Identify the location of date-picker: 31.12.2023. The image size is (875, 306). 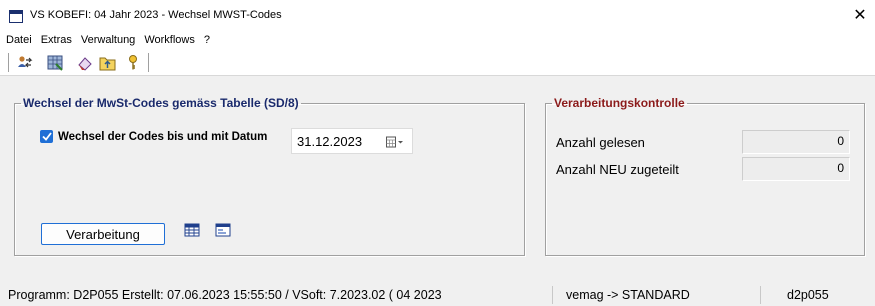
(352, 141).